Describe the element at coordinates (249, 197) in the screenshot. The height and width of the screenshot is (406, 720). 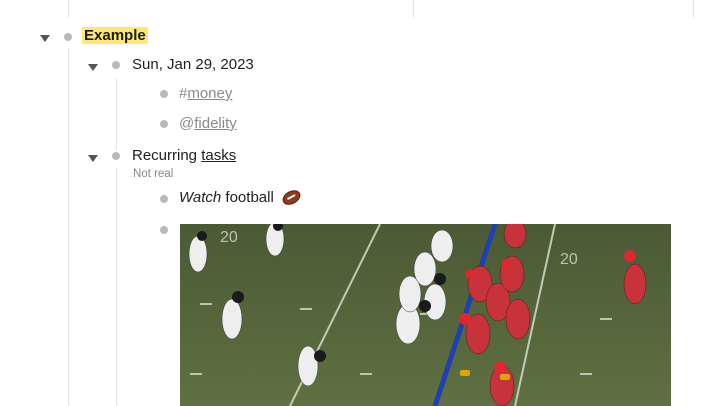
I see `football-text: football` at that location.